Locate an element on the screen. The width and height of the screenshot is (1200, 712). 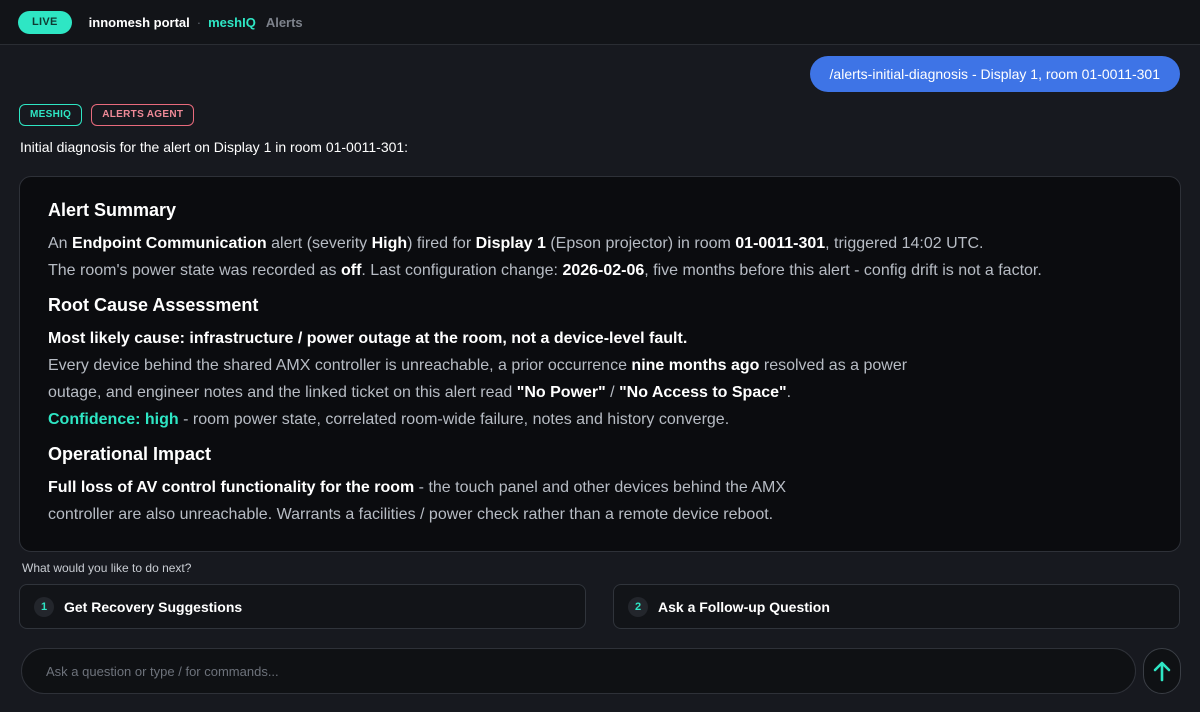
alerts-agent-tag: ALERTS AGENT is located at coordinates (143, 115).